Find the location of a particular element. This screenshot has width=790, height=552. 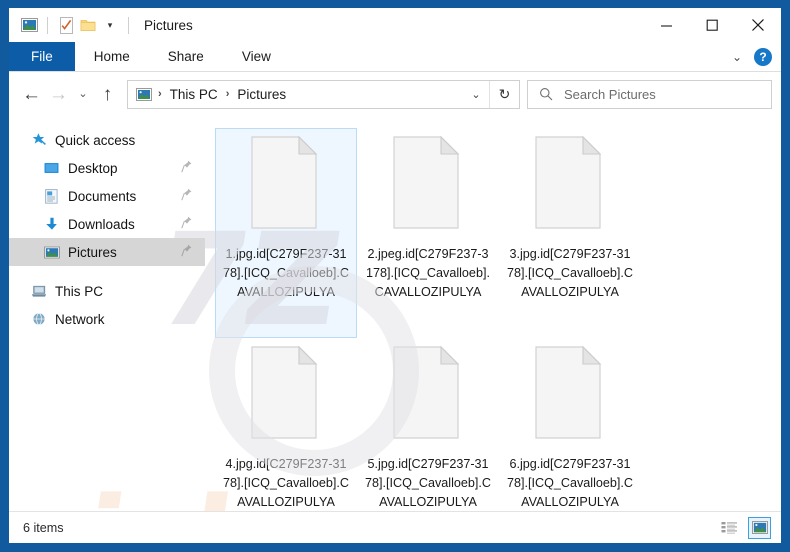

view-toggle-group is located at coordinates (744, 527).